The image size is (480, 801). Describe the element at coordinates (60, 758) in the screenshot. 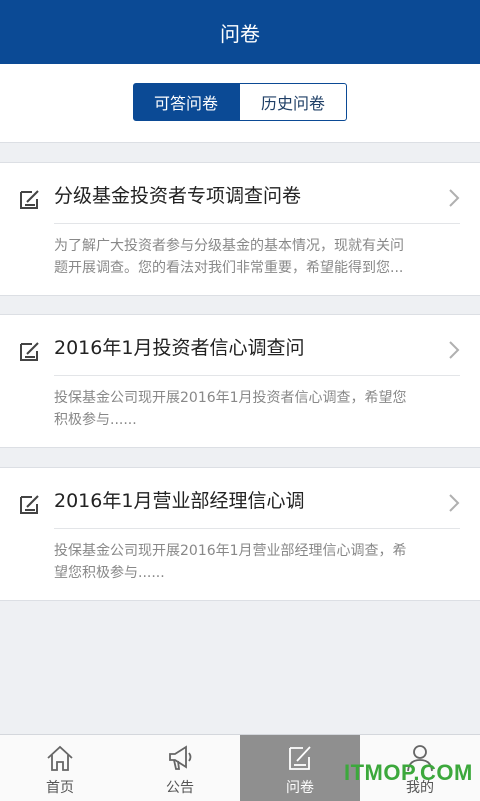

I see `home-icon` at that location.